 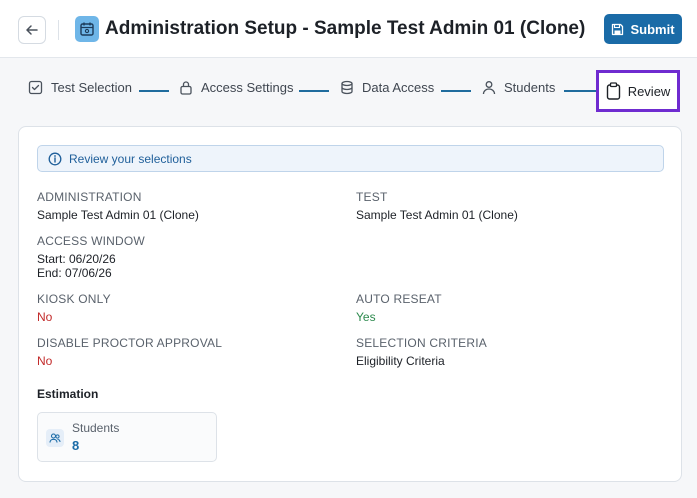 What do you see at coordinates (58, 30) in the screenshot?
I see `header-divider` at bounding box center [58, 30].